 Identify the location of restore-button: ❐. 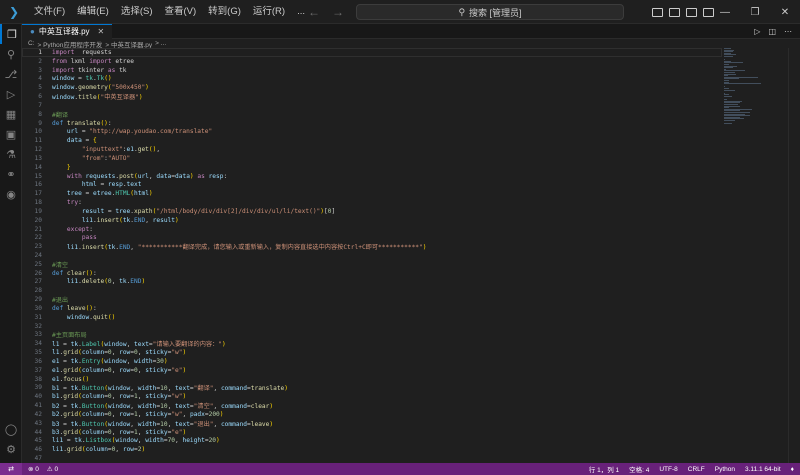
(755, 12).